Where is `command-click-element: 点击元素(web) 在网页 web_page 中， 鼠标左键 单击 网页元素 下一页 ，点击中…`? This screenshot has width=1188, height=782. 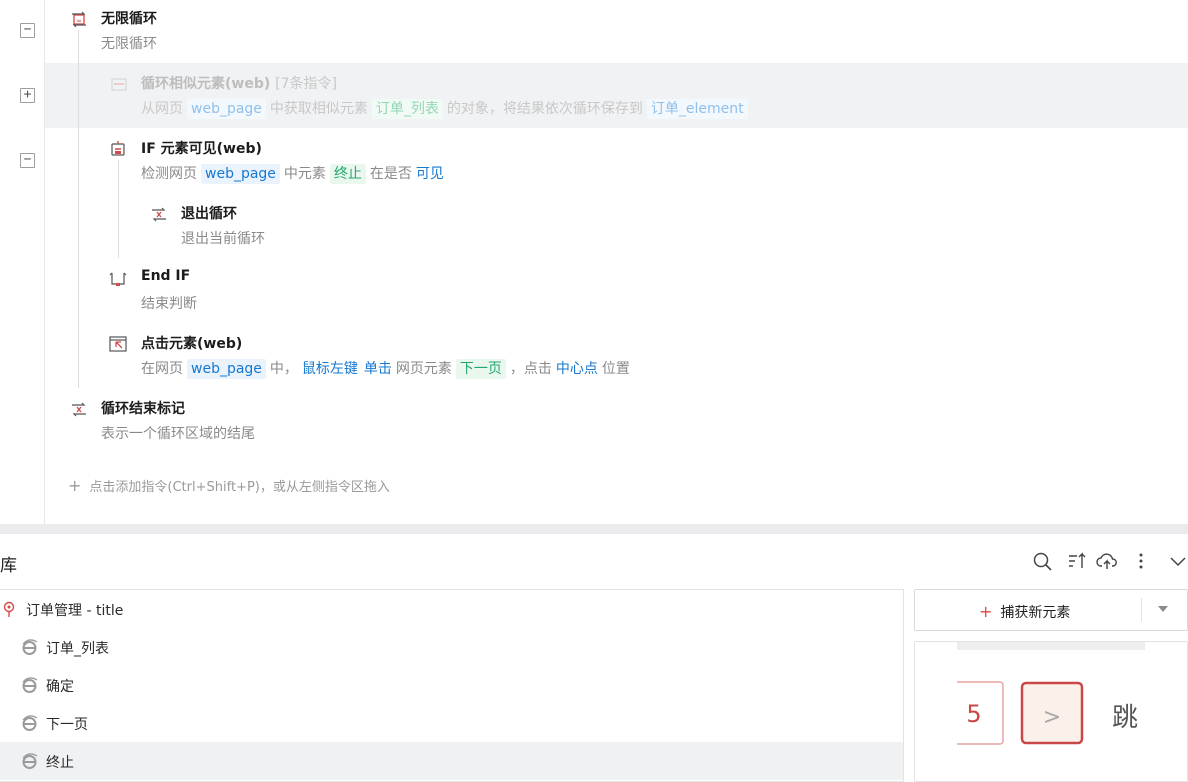 command-click-element: 点击元素(web) 在网页 web_page 中， 鼠标左键 单击 网页元素 下一页 ，点击中… is located at coordinates (638, 358).